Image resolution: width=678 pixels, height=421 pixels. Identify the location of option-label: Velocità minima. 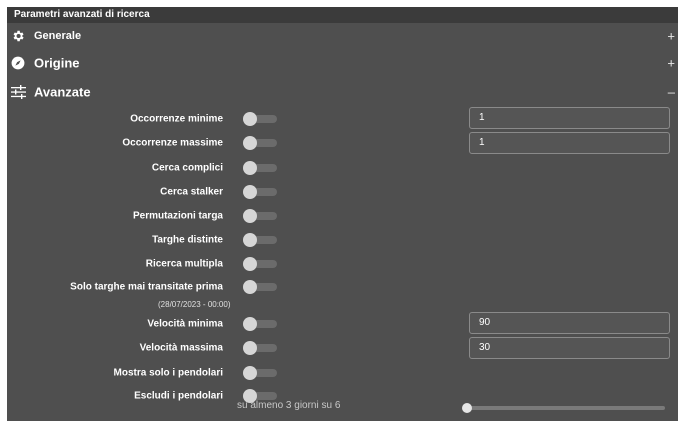
(185, 324).